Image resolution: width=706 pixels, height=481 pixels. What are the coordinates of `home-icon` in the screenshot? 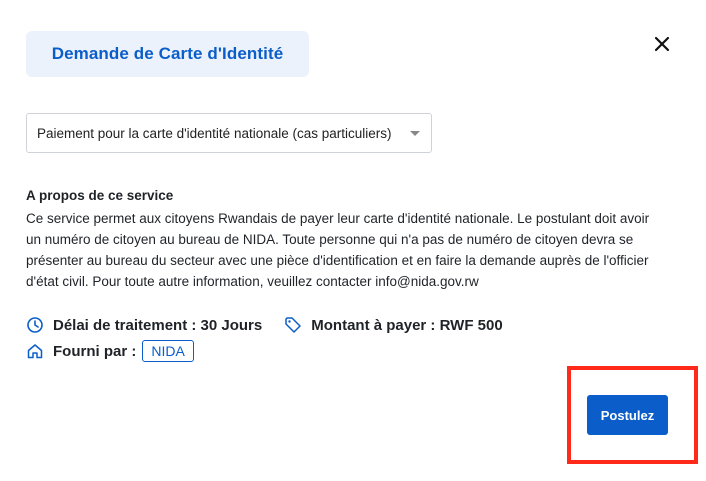 It's located at (35, 351).